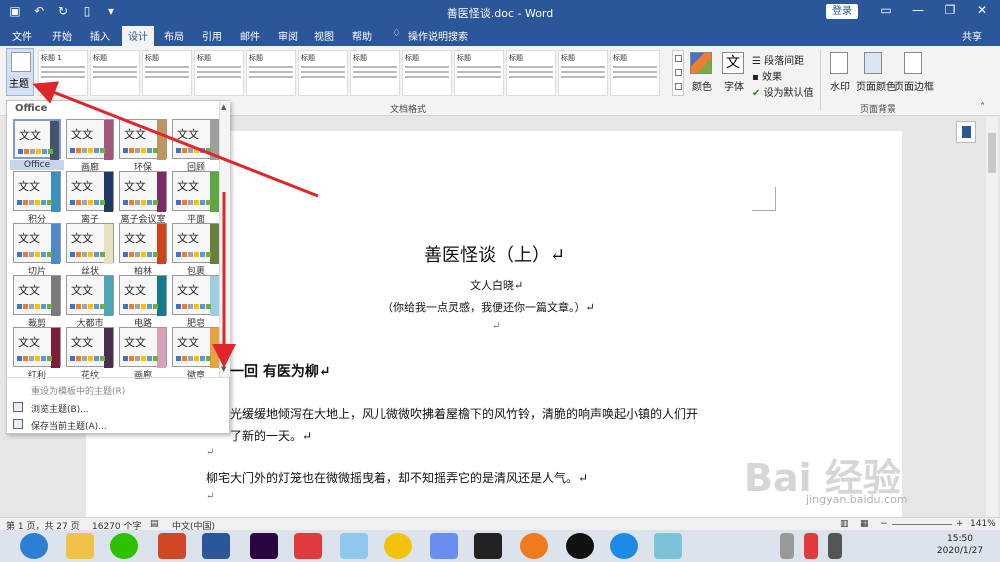 Image resolution: width=1000 pixels, height=562 pixels. Describe the element at coordinates (264, 546) in the screenshot. I see `premiere-icon` at that location.